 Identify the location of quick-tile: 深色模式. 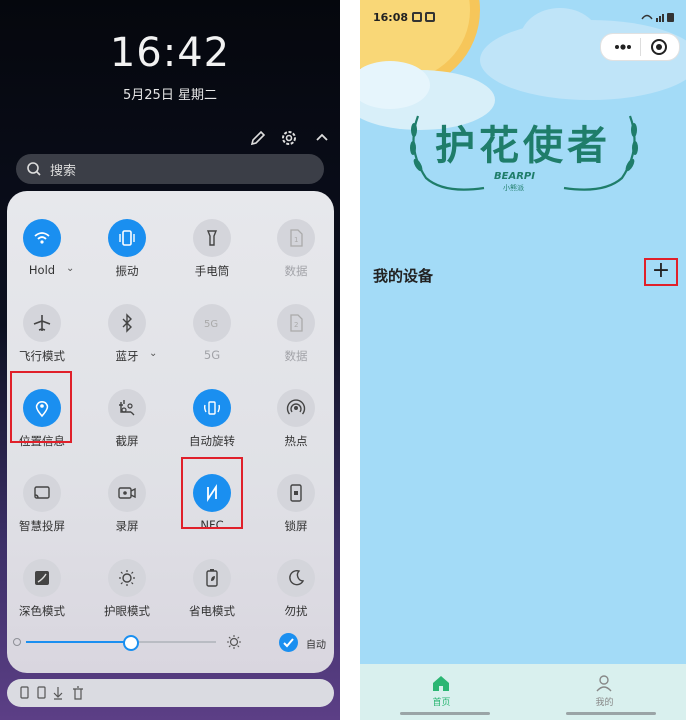
(42, 577).